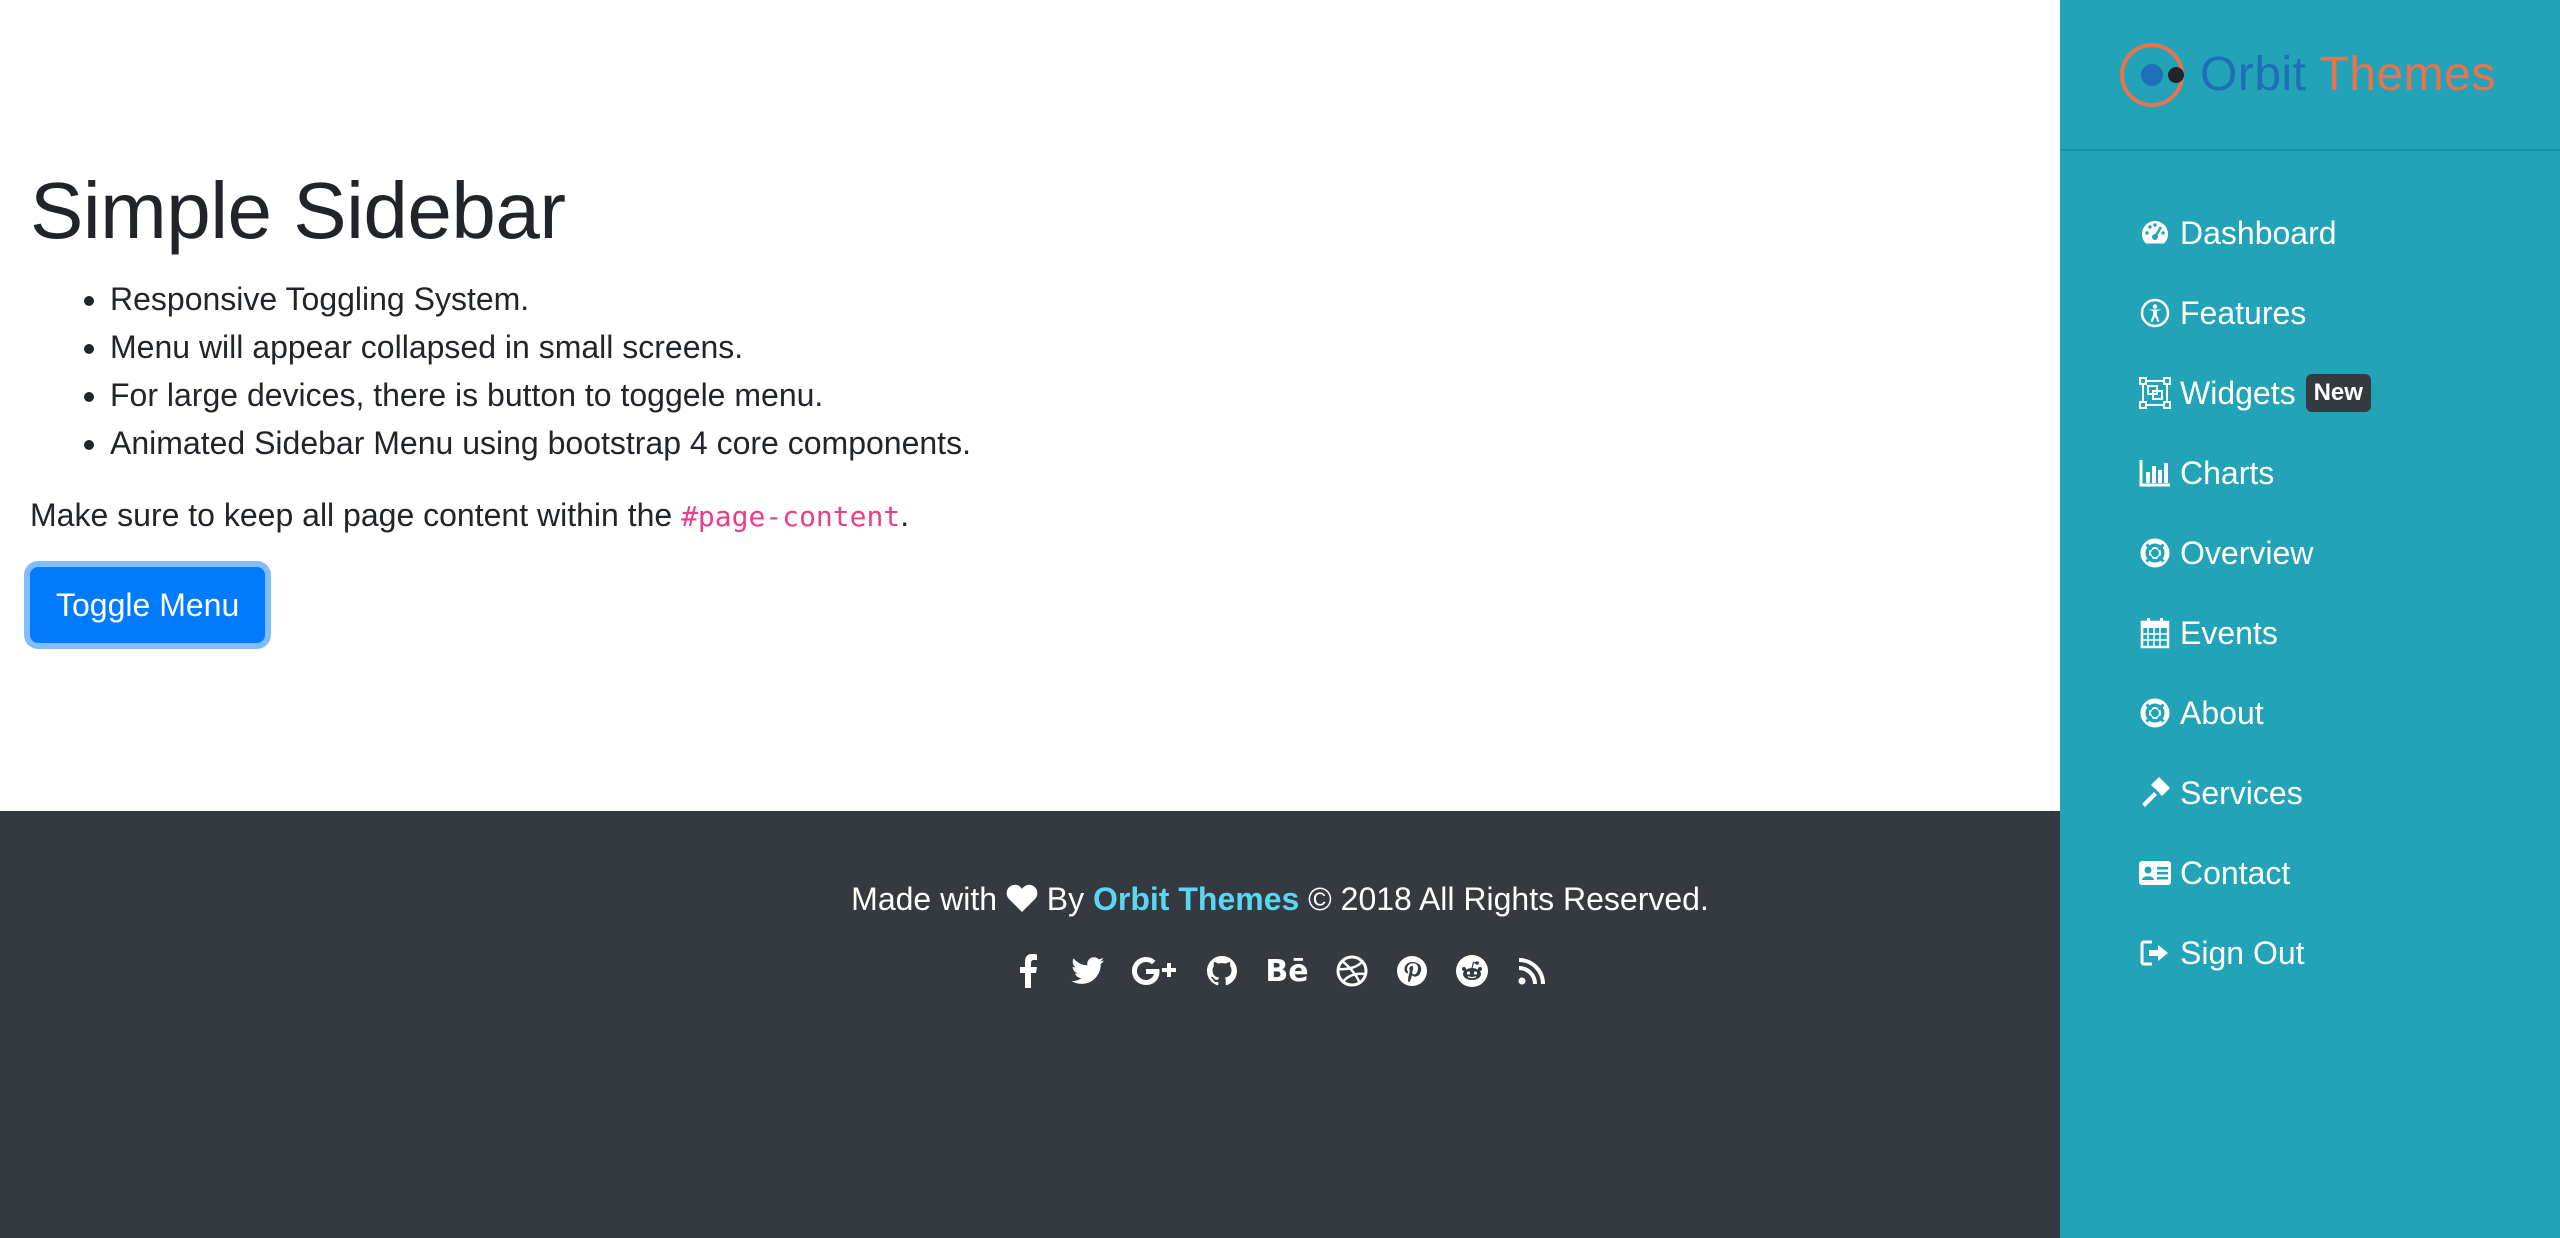 Image resolution: width=2560 pixels, height=1238 pixels. What do you see at coordinates (148, 605) in the screenshot?
I see `toggle-menu-button: Toggle Menu` at bounding box center [148, 605].